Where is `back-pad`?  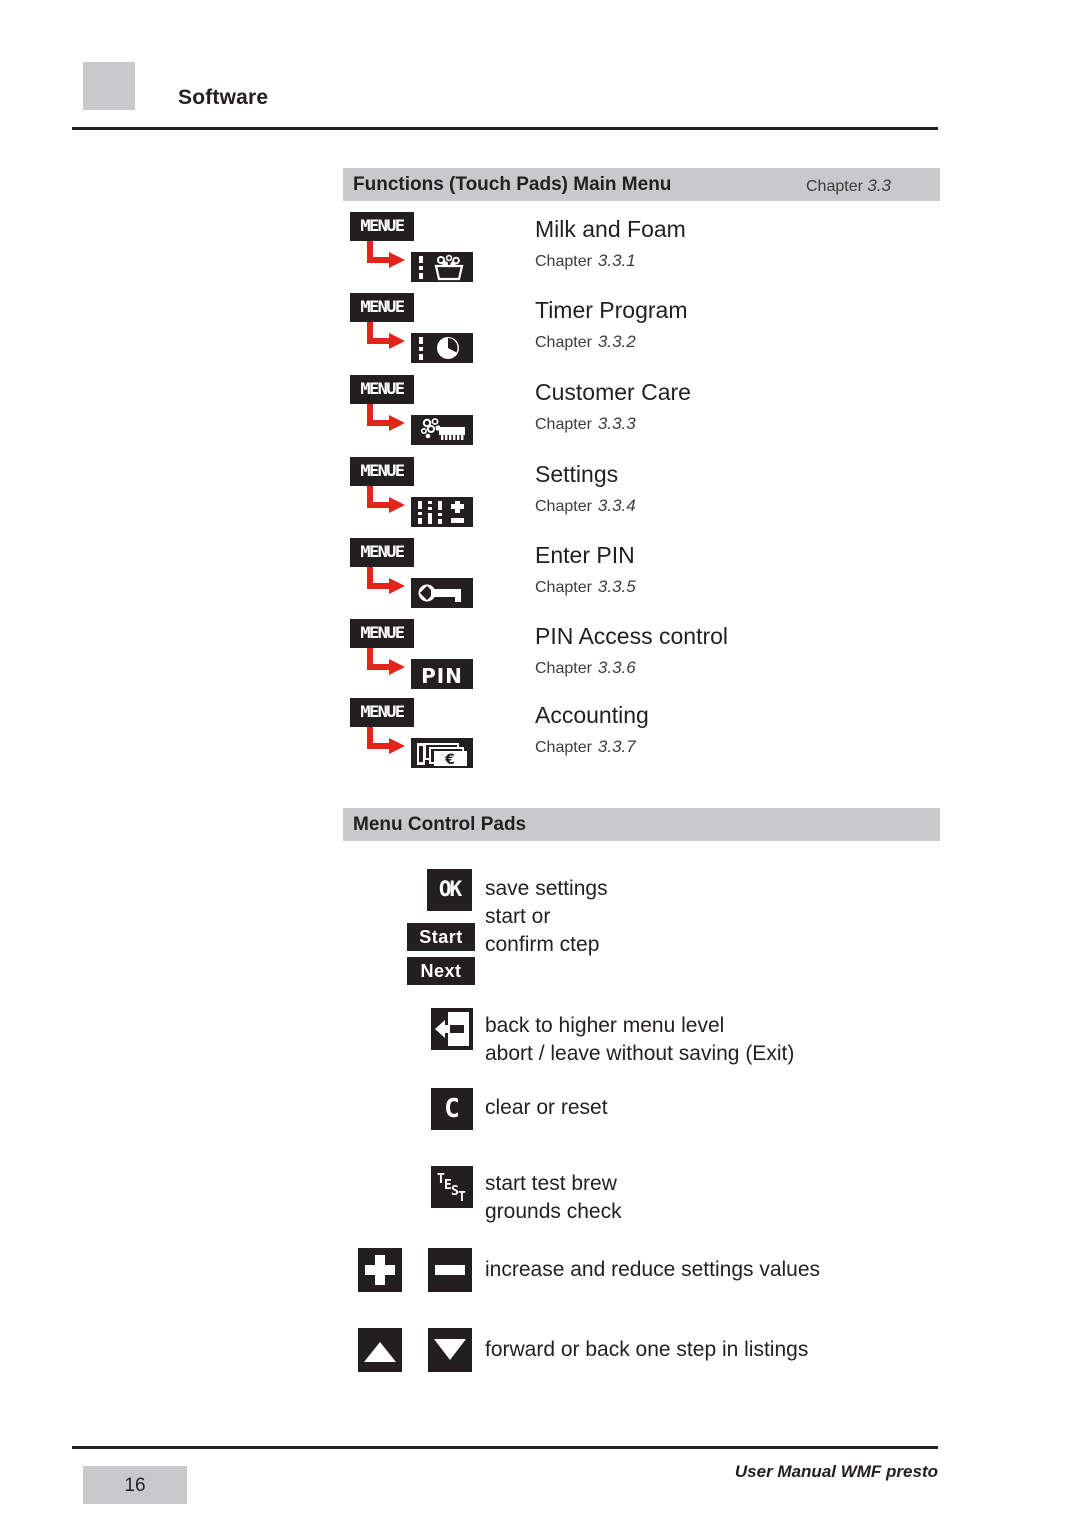 back-pad is located at coordinates (452, 1029).